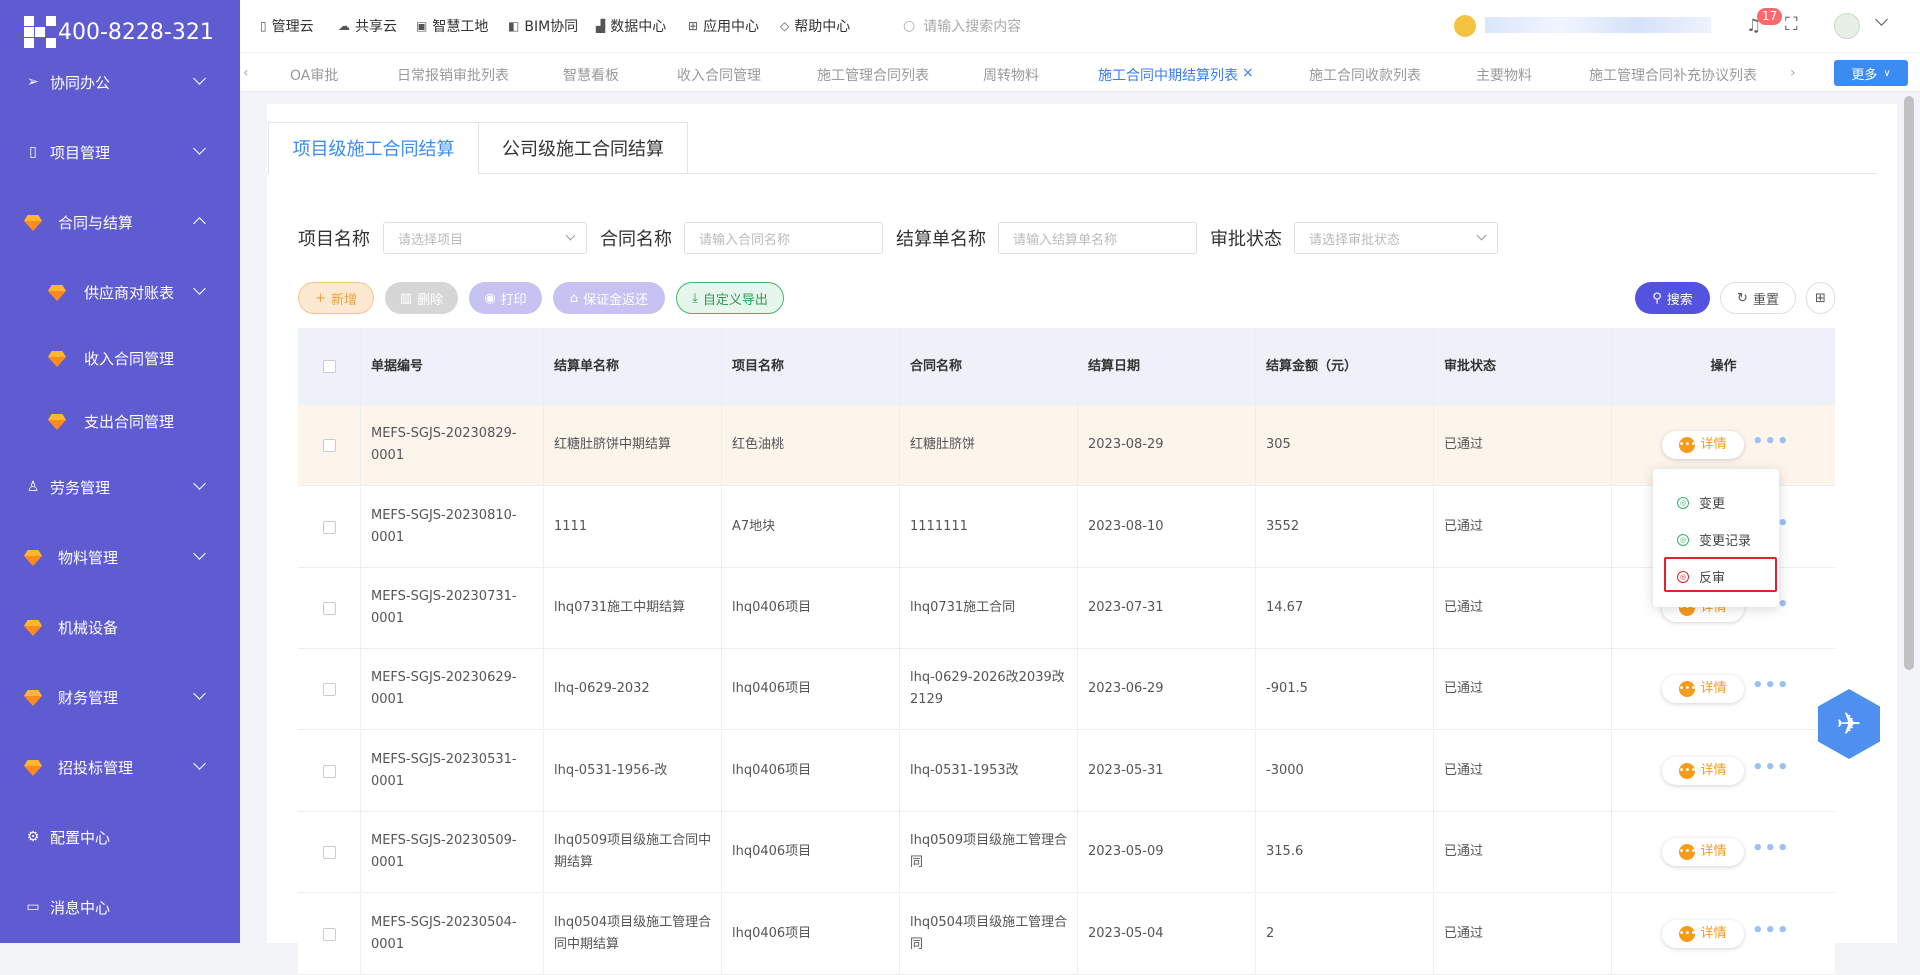 This screenshot has width=1920, height=975. What do you see at coordinates (120, 627) in the screenshot?
I see `sidebar-item-machinery: 机械设备` at bounding box center [120, 627].